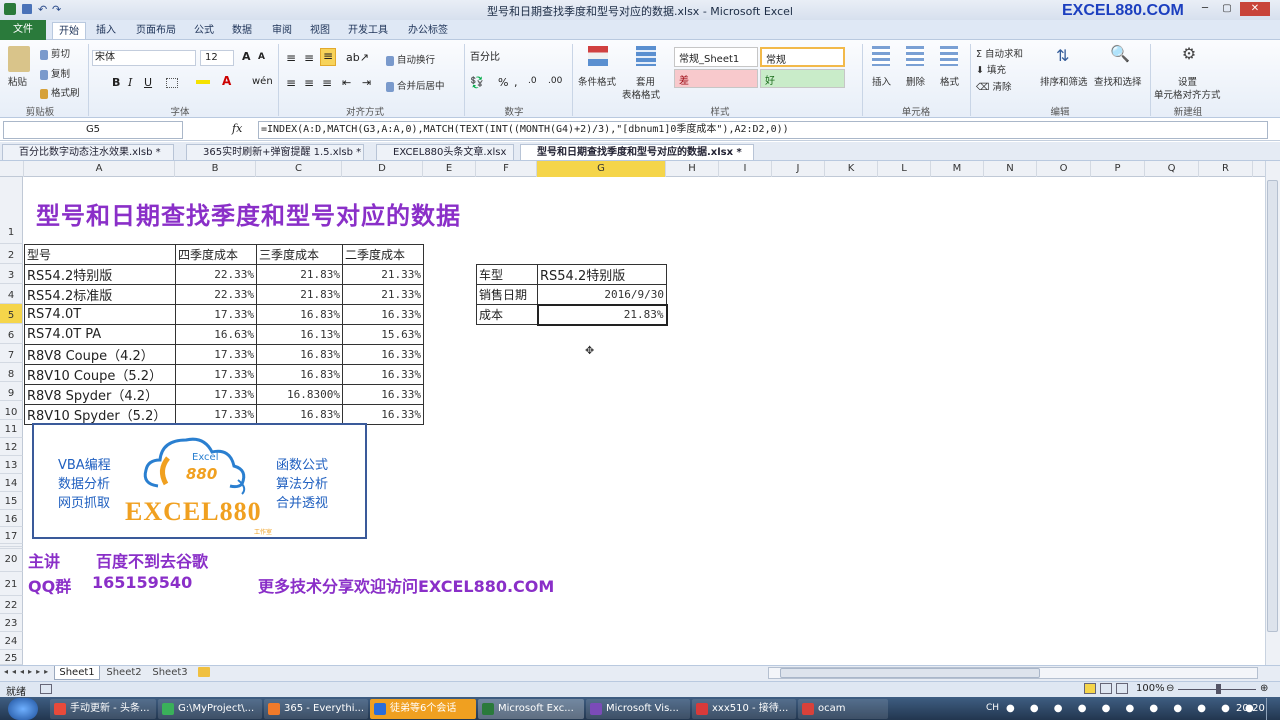 The width and height of the screenshot is (1280, 720). I want to click on model-cell: R8V8 Spyder（4.2）, so click(100, 394).